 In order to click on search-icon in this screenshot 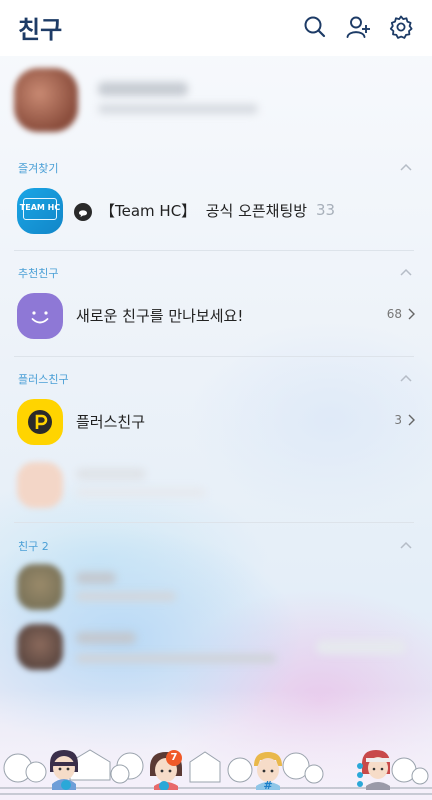, I will do `click(315, 27)`.